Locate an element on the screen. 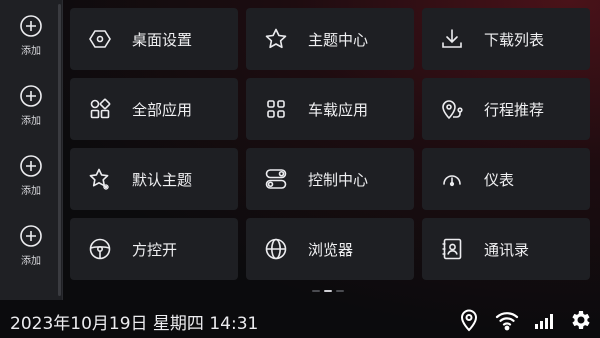 The height and width of the screenshot is (338, 600). tile-car-apps: 车载应用 is located at coordinates (330, 109).